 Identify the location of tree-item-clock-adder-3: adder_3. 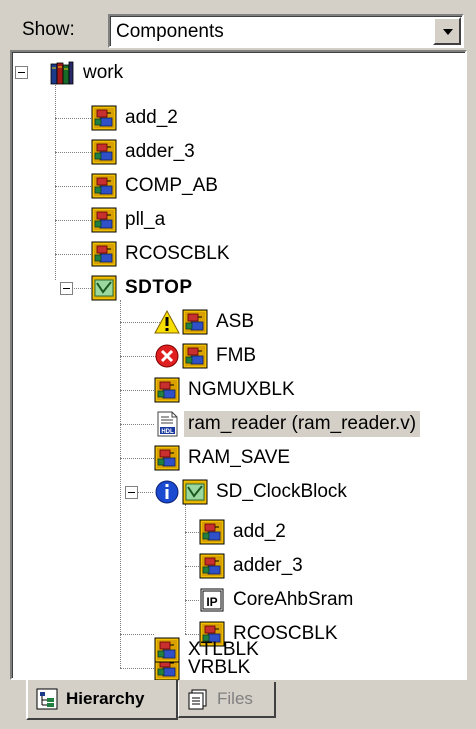
(251, 566).